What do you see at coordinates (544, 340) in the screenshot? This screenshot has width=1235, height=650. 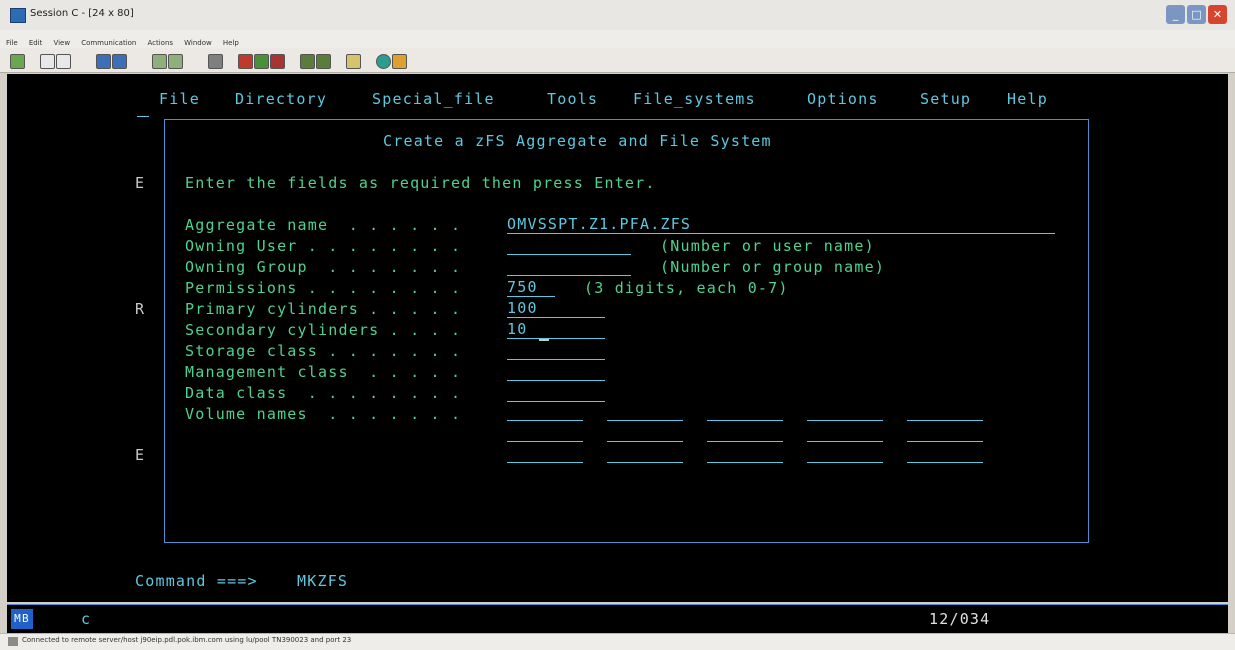 I see `text-cursor` at bounding box center [544, 340].